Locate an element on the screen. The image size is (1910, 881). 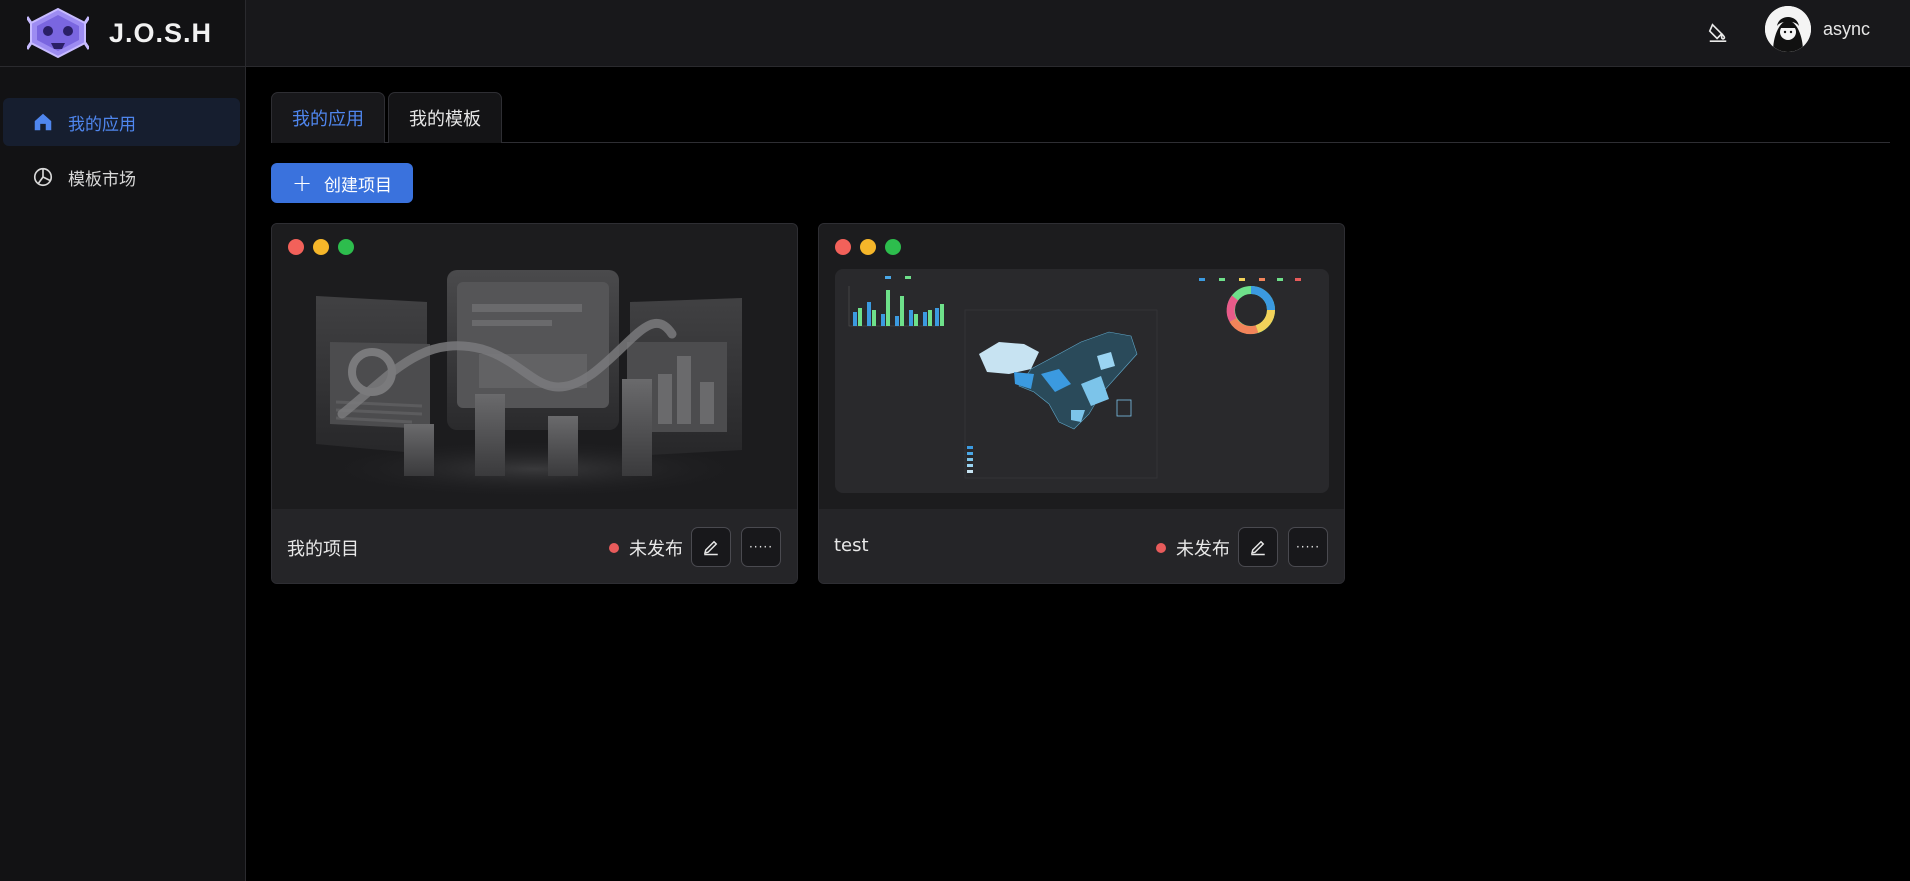
tab-my-apps: 我的应用 is located at coordinates (328, 117).